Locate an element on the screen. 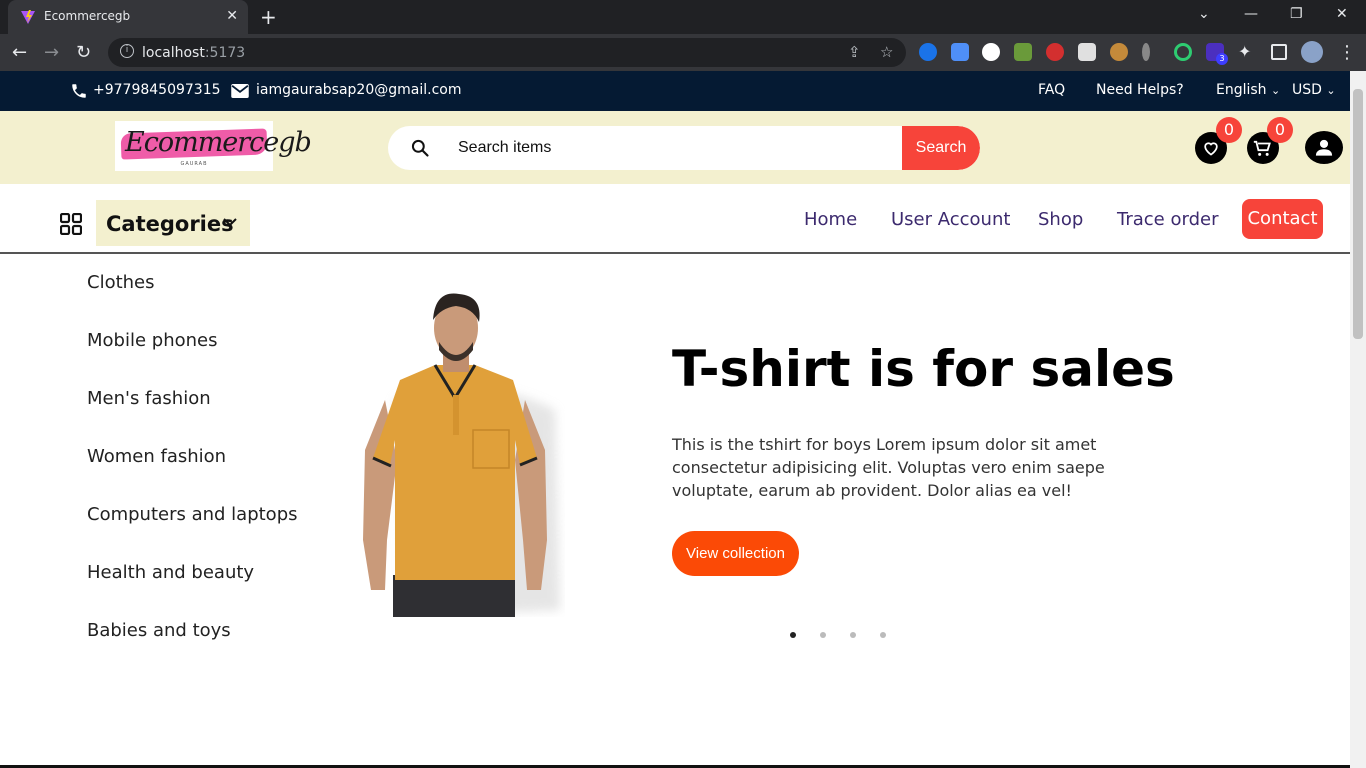 This screenshot has height=768, width=1366. close-window-icon: ✕ is located at coordinates (1342, 14).